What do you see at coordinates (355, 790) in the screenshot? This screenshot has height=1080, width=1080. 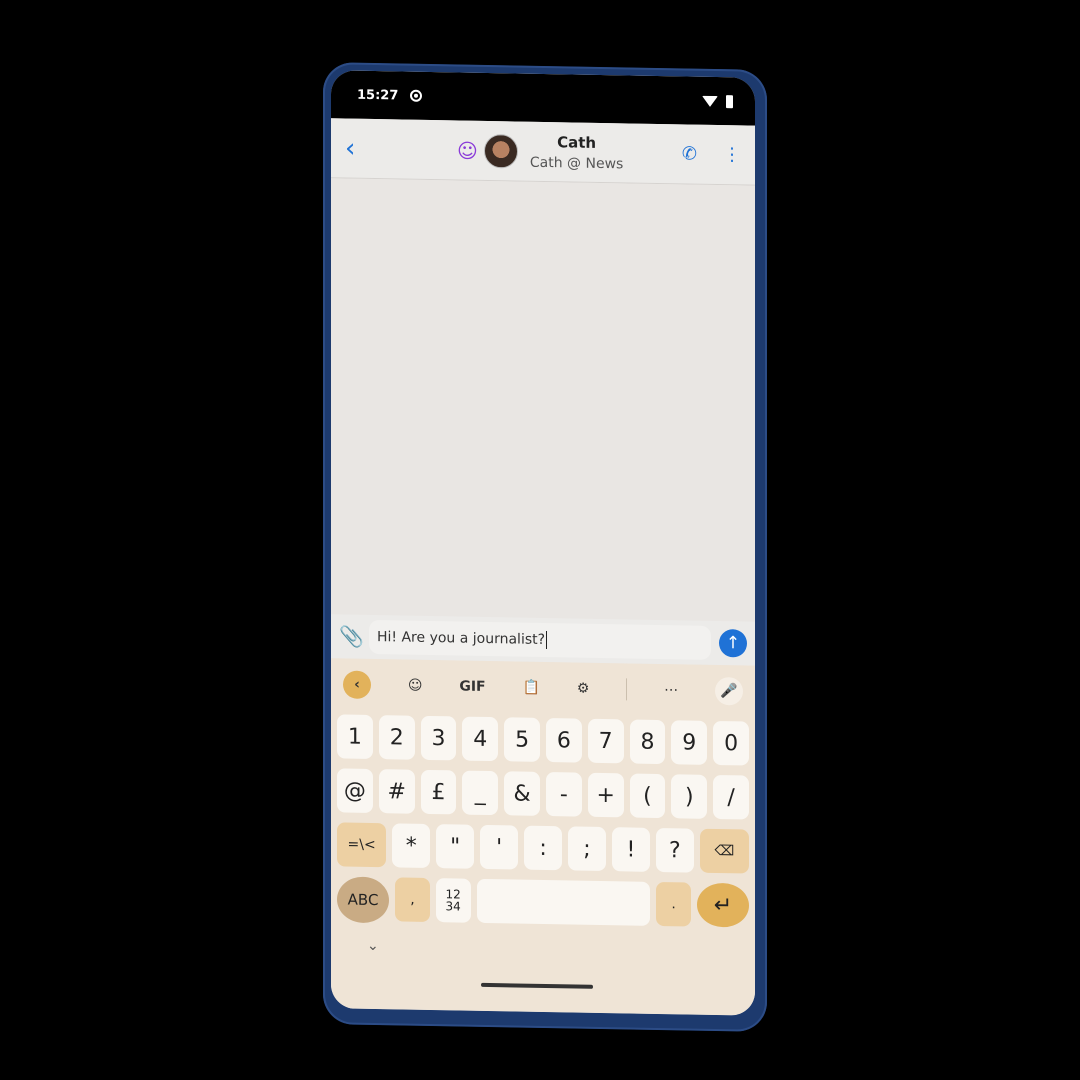 I see `key: @` at bounding box center [355, 790].